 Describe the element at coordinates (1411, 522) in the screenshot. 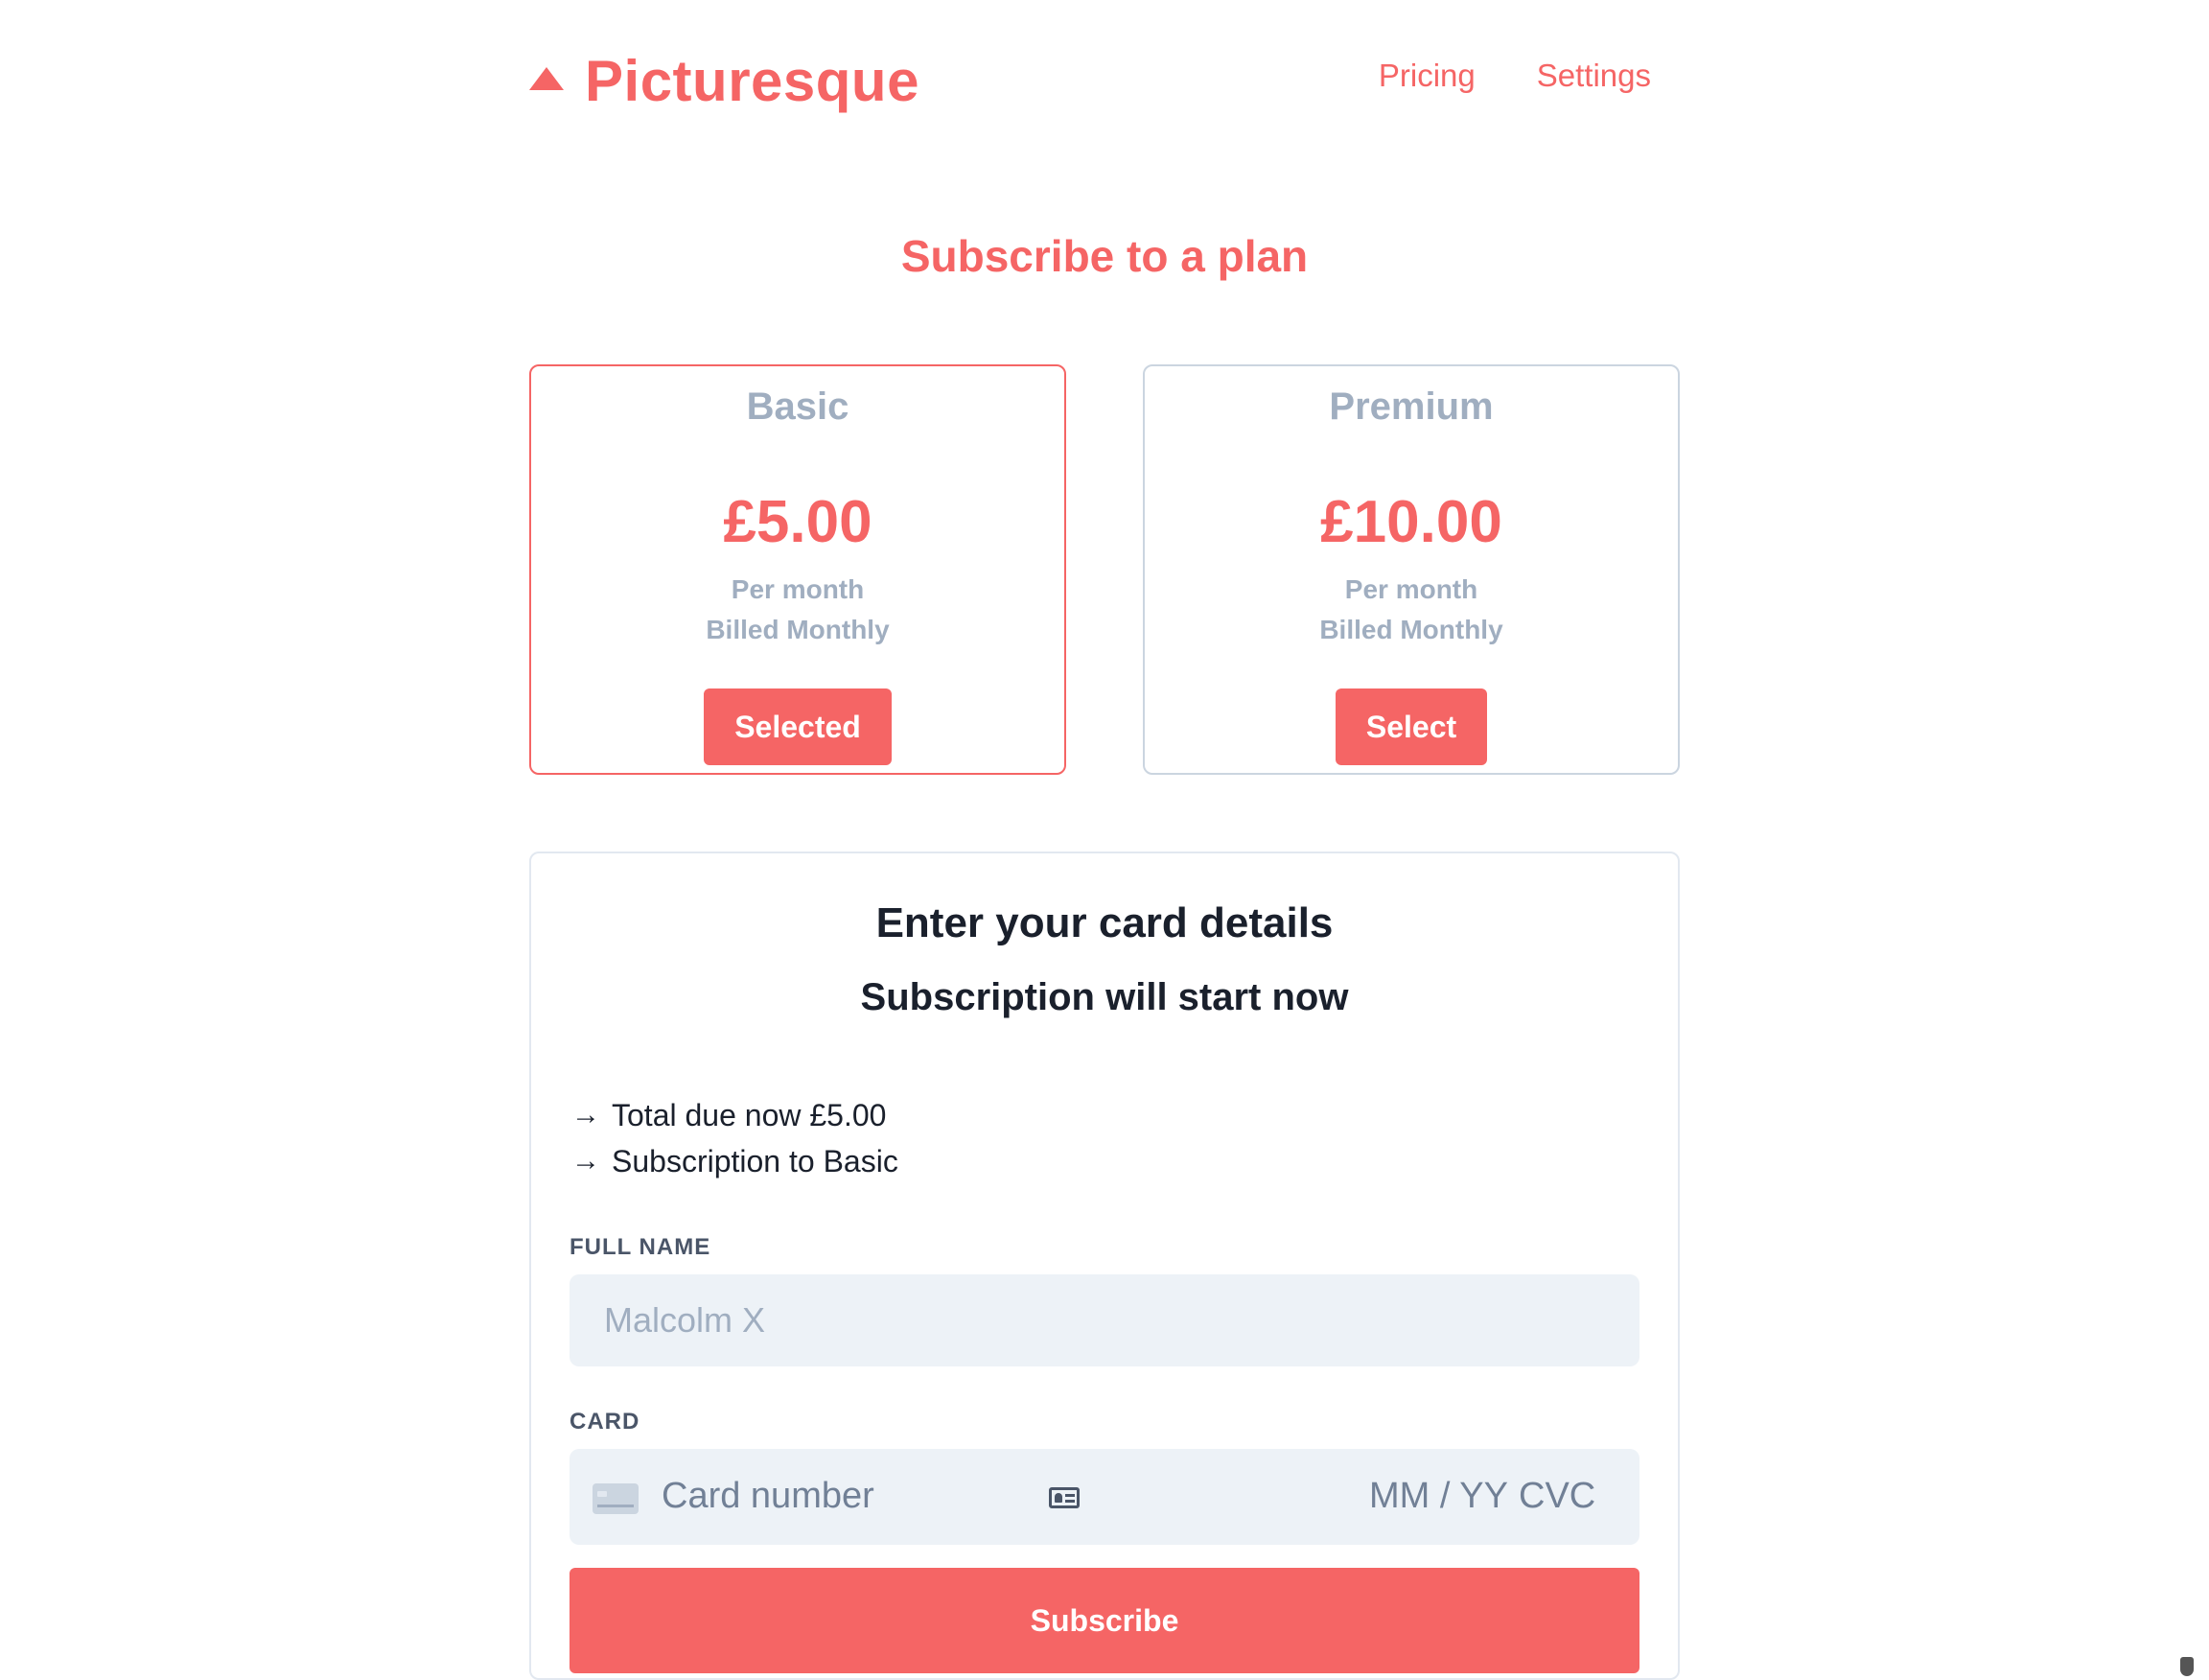

I see `plan-price: £10.00` at that location.